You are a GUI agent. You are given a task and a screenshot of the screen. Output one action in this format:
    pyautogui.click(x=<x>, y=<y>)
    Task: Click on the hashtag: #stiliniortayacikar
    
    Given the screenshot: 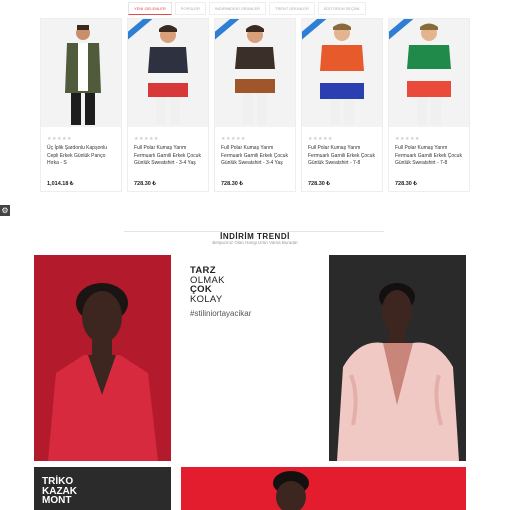 What is the action you would take?
    pyautogui.click(x=221, y=313)
    